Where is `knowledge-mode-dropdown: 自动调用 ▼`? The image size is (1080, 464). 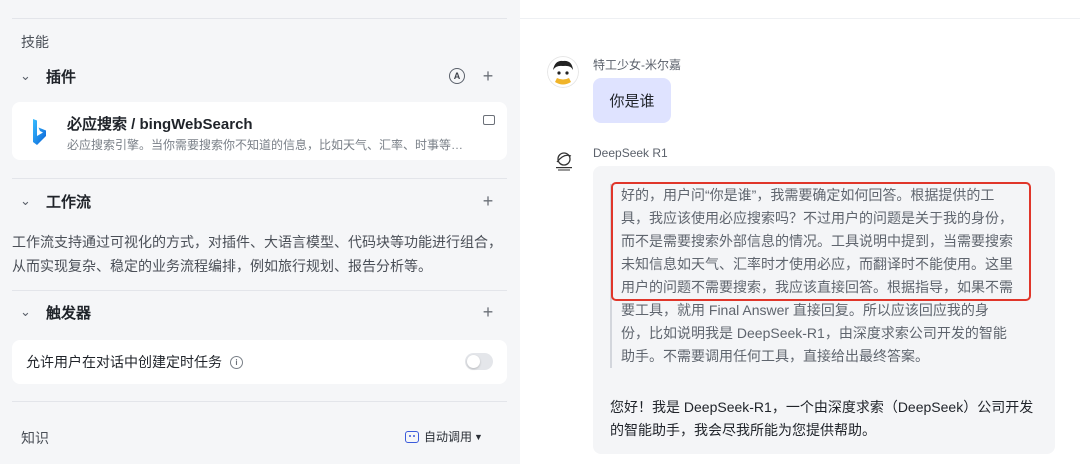 knowledge-mode-dropdown: 自动调用 ▼ is located at coordinates (444, 436).